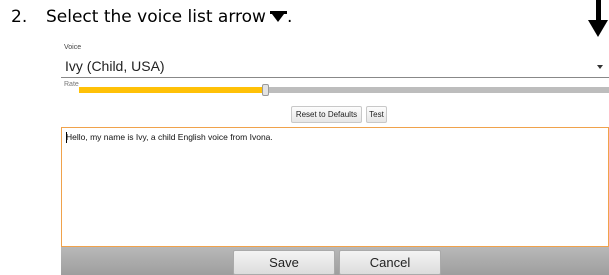 This screenshot has height=275, width=609. I want to click on rate-caption: Rate, so click(71, 84).